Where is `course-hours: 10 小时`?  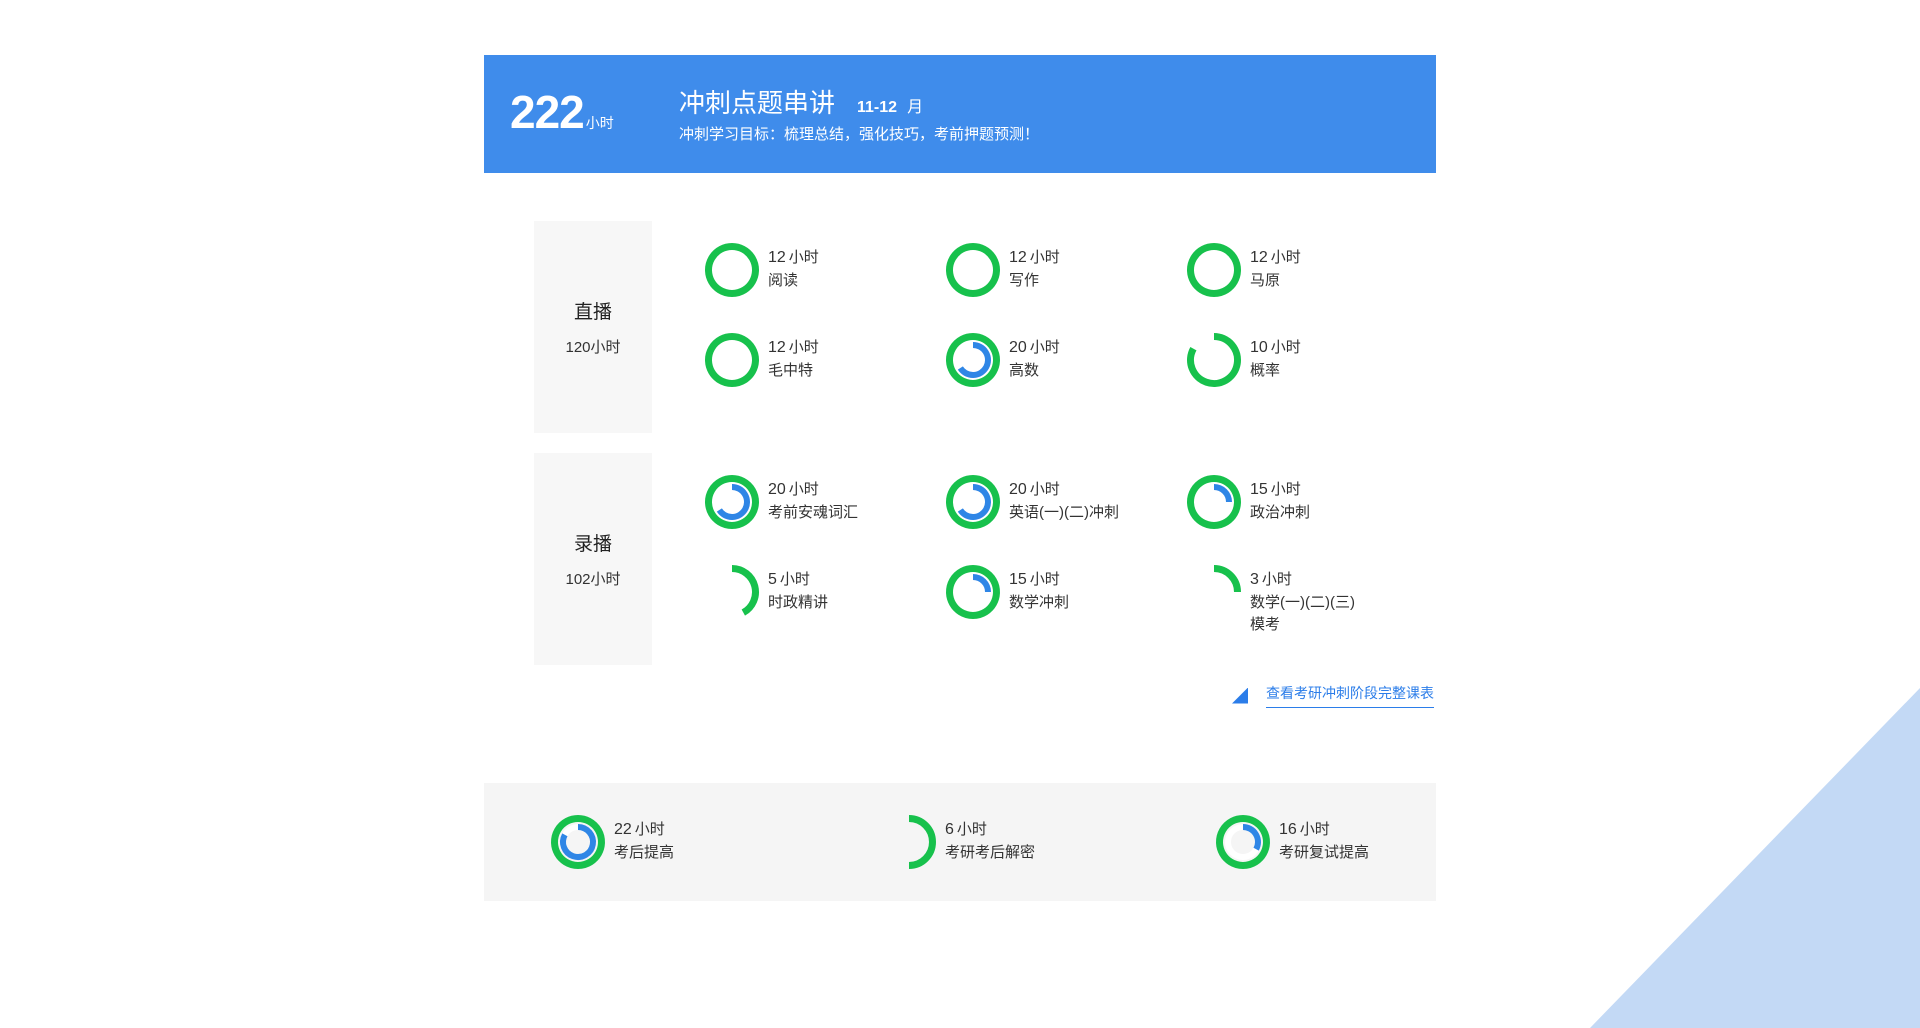
course-hours: 10 小时 is located at coordinates (1275, 348).